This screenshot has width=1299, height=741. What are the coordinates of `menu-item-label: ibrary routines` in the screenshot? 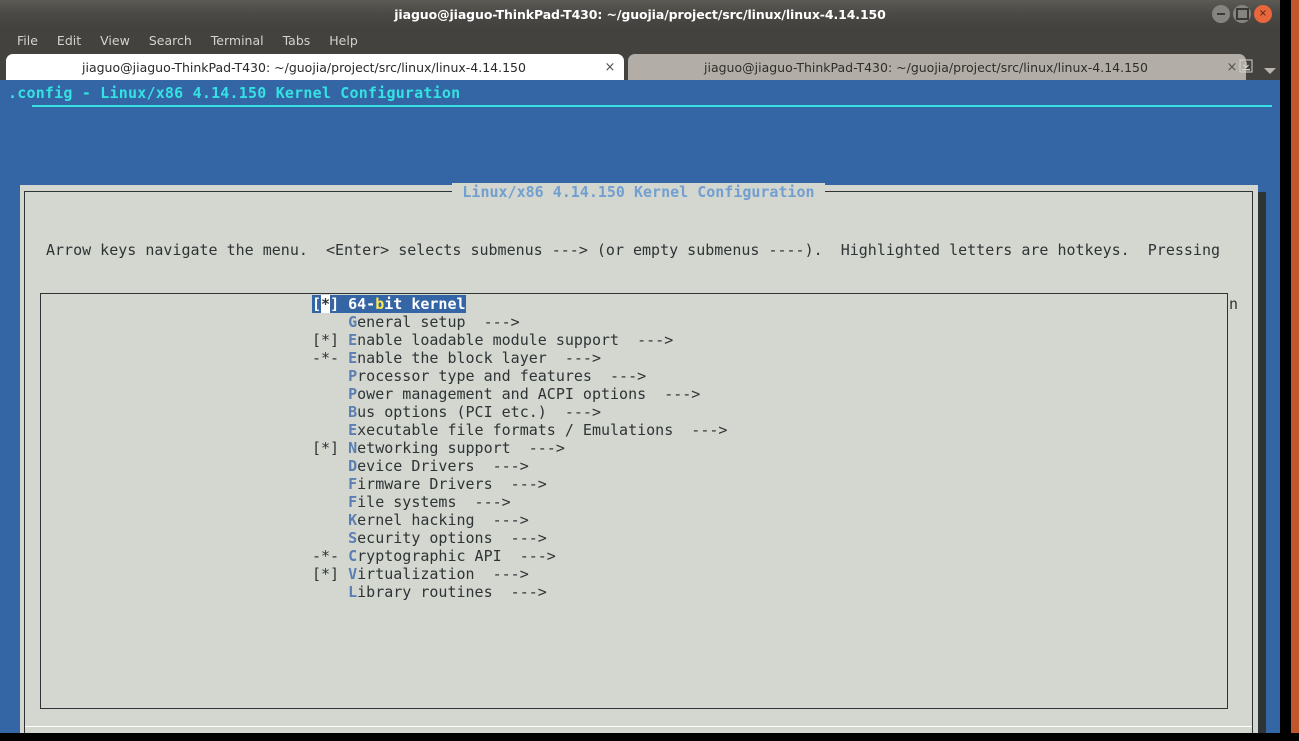 It's located at (425, 592).